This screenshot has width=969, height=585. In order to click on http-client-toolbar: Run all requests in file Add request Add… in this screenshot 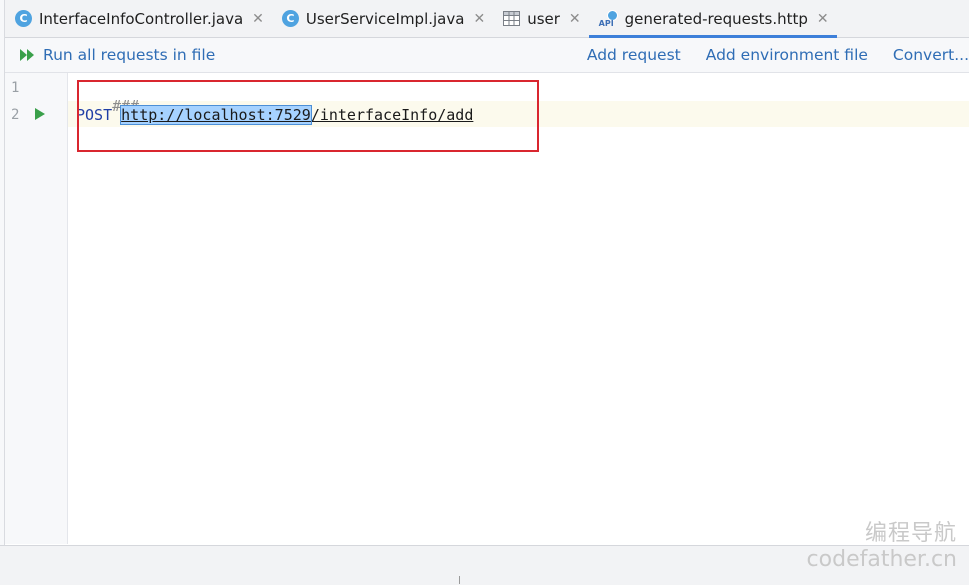, I will do `click(487, 55)`.